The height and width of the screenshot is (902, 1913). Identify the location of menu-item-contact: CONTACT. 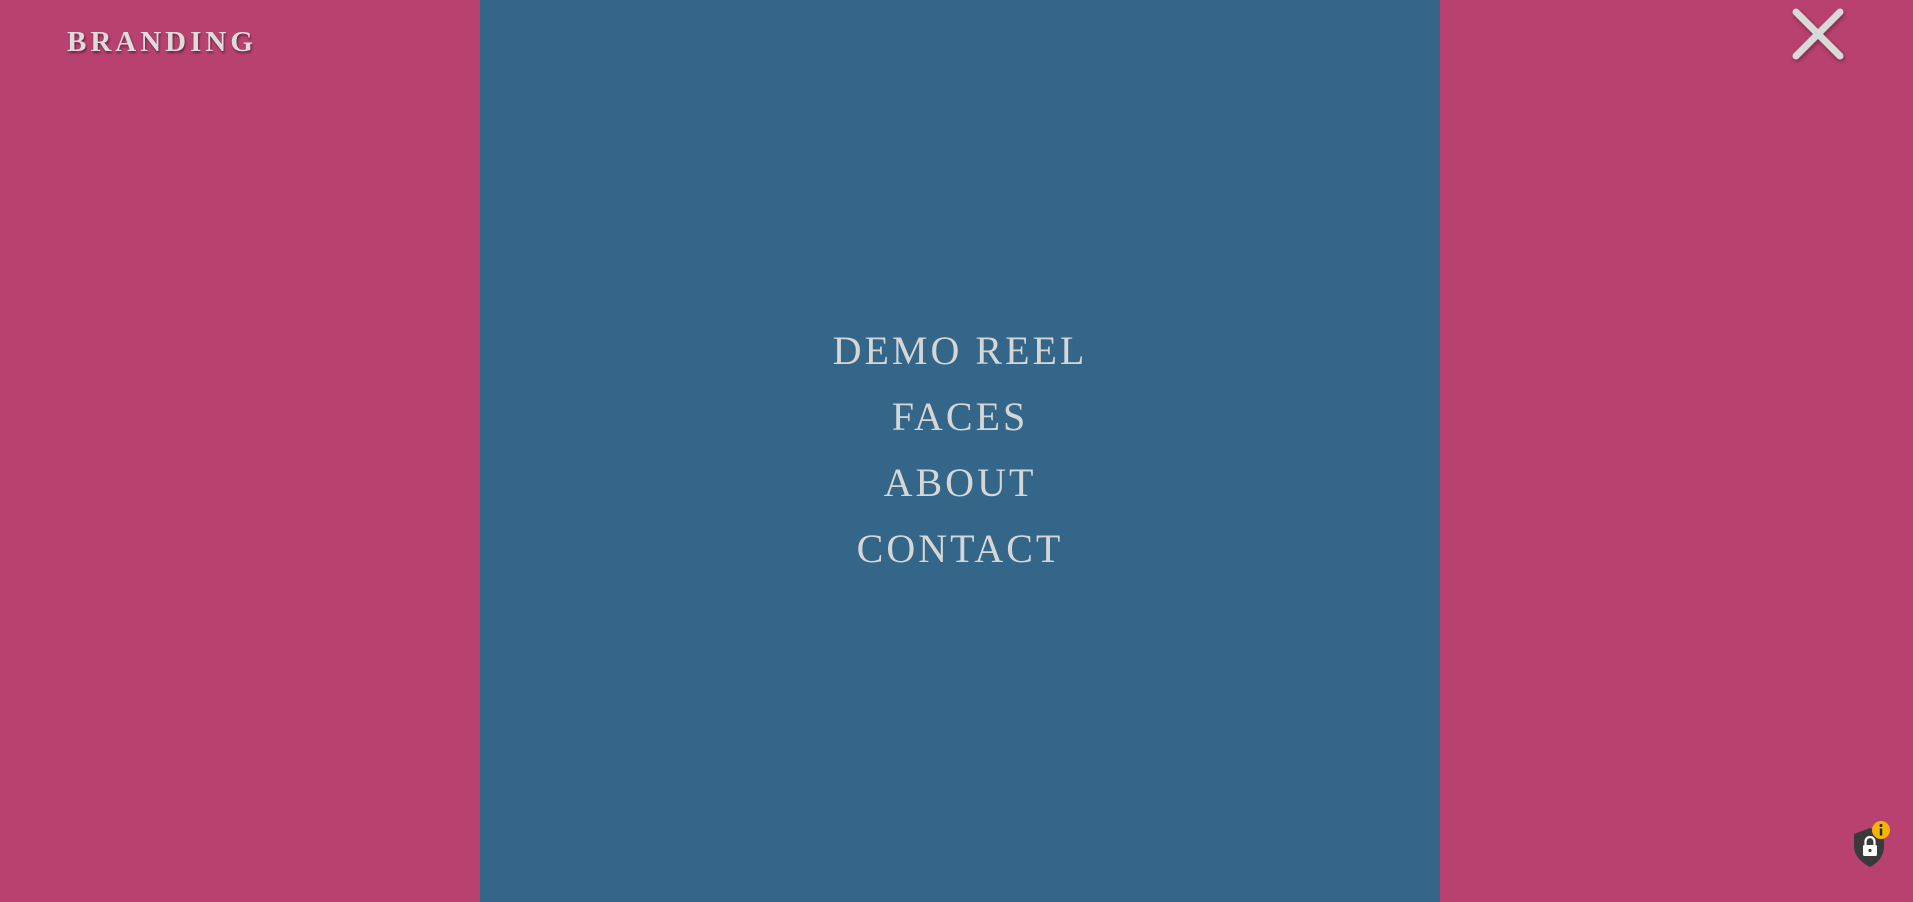
(960, 549).